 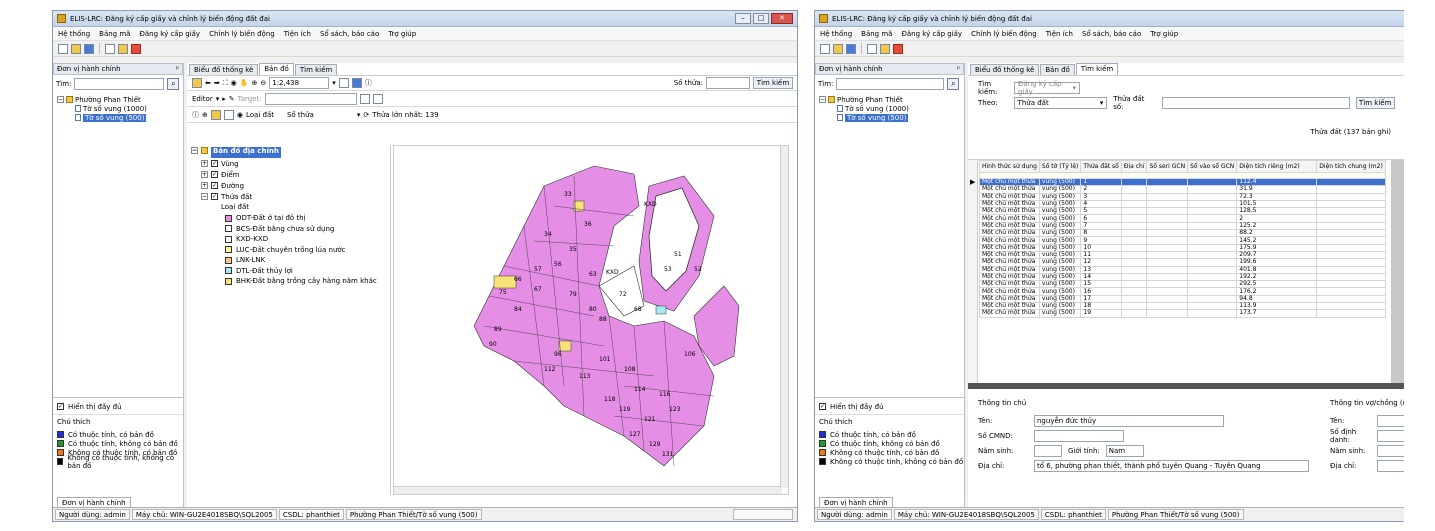 What do you see at coordinates (299, 83) in the screenshot?
I see `scale-combo: 1:2,438` at bounding box center [299, 83].